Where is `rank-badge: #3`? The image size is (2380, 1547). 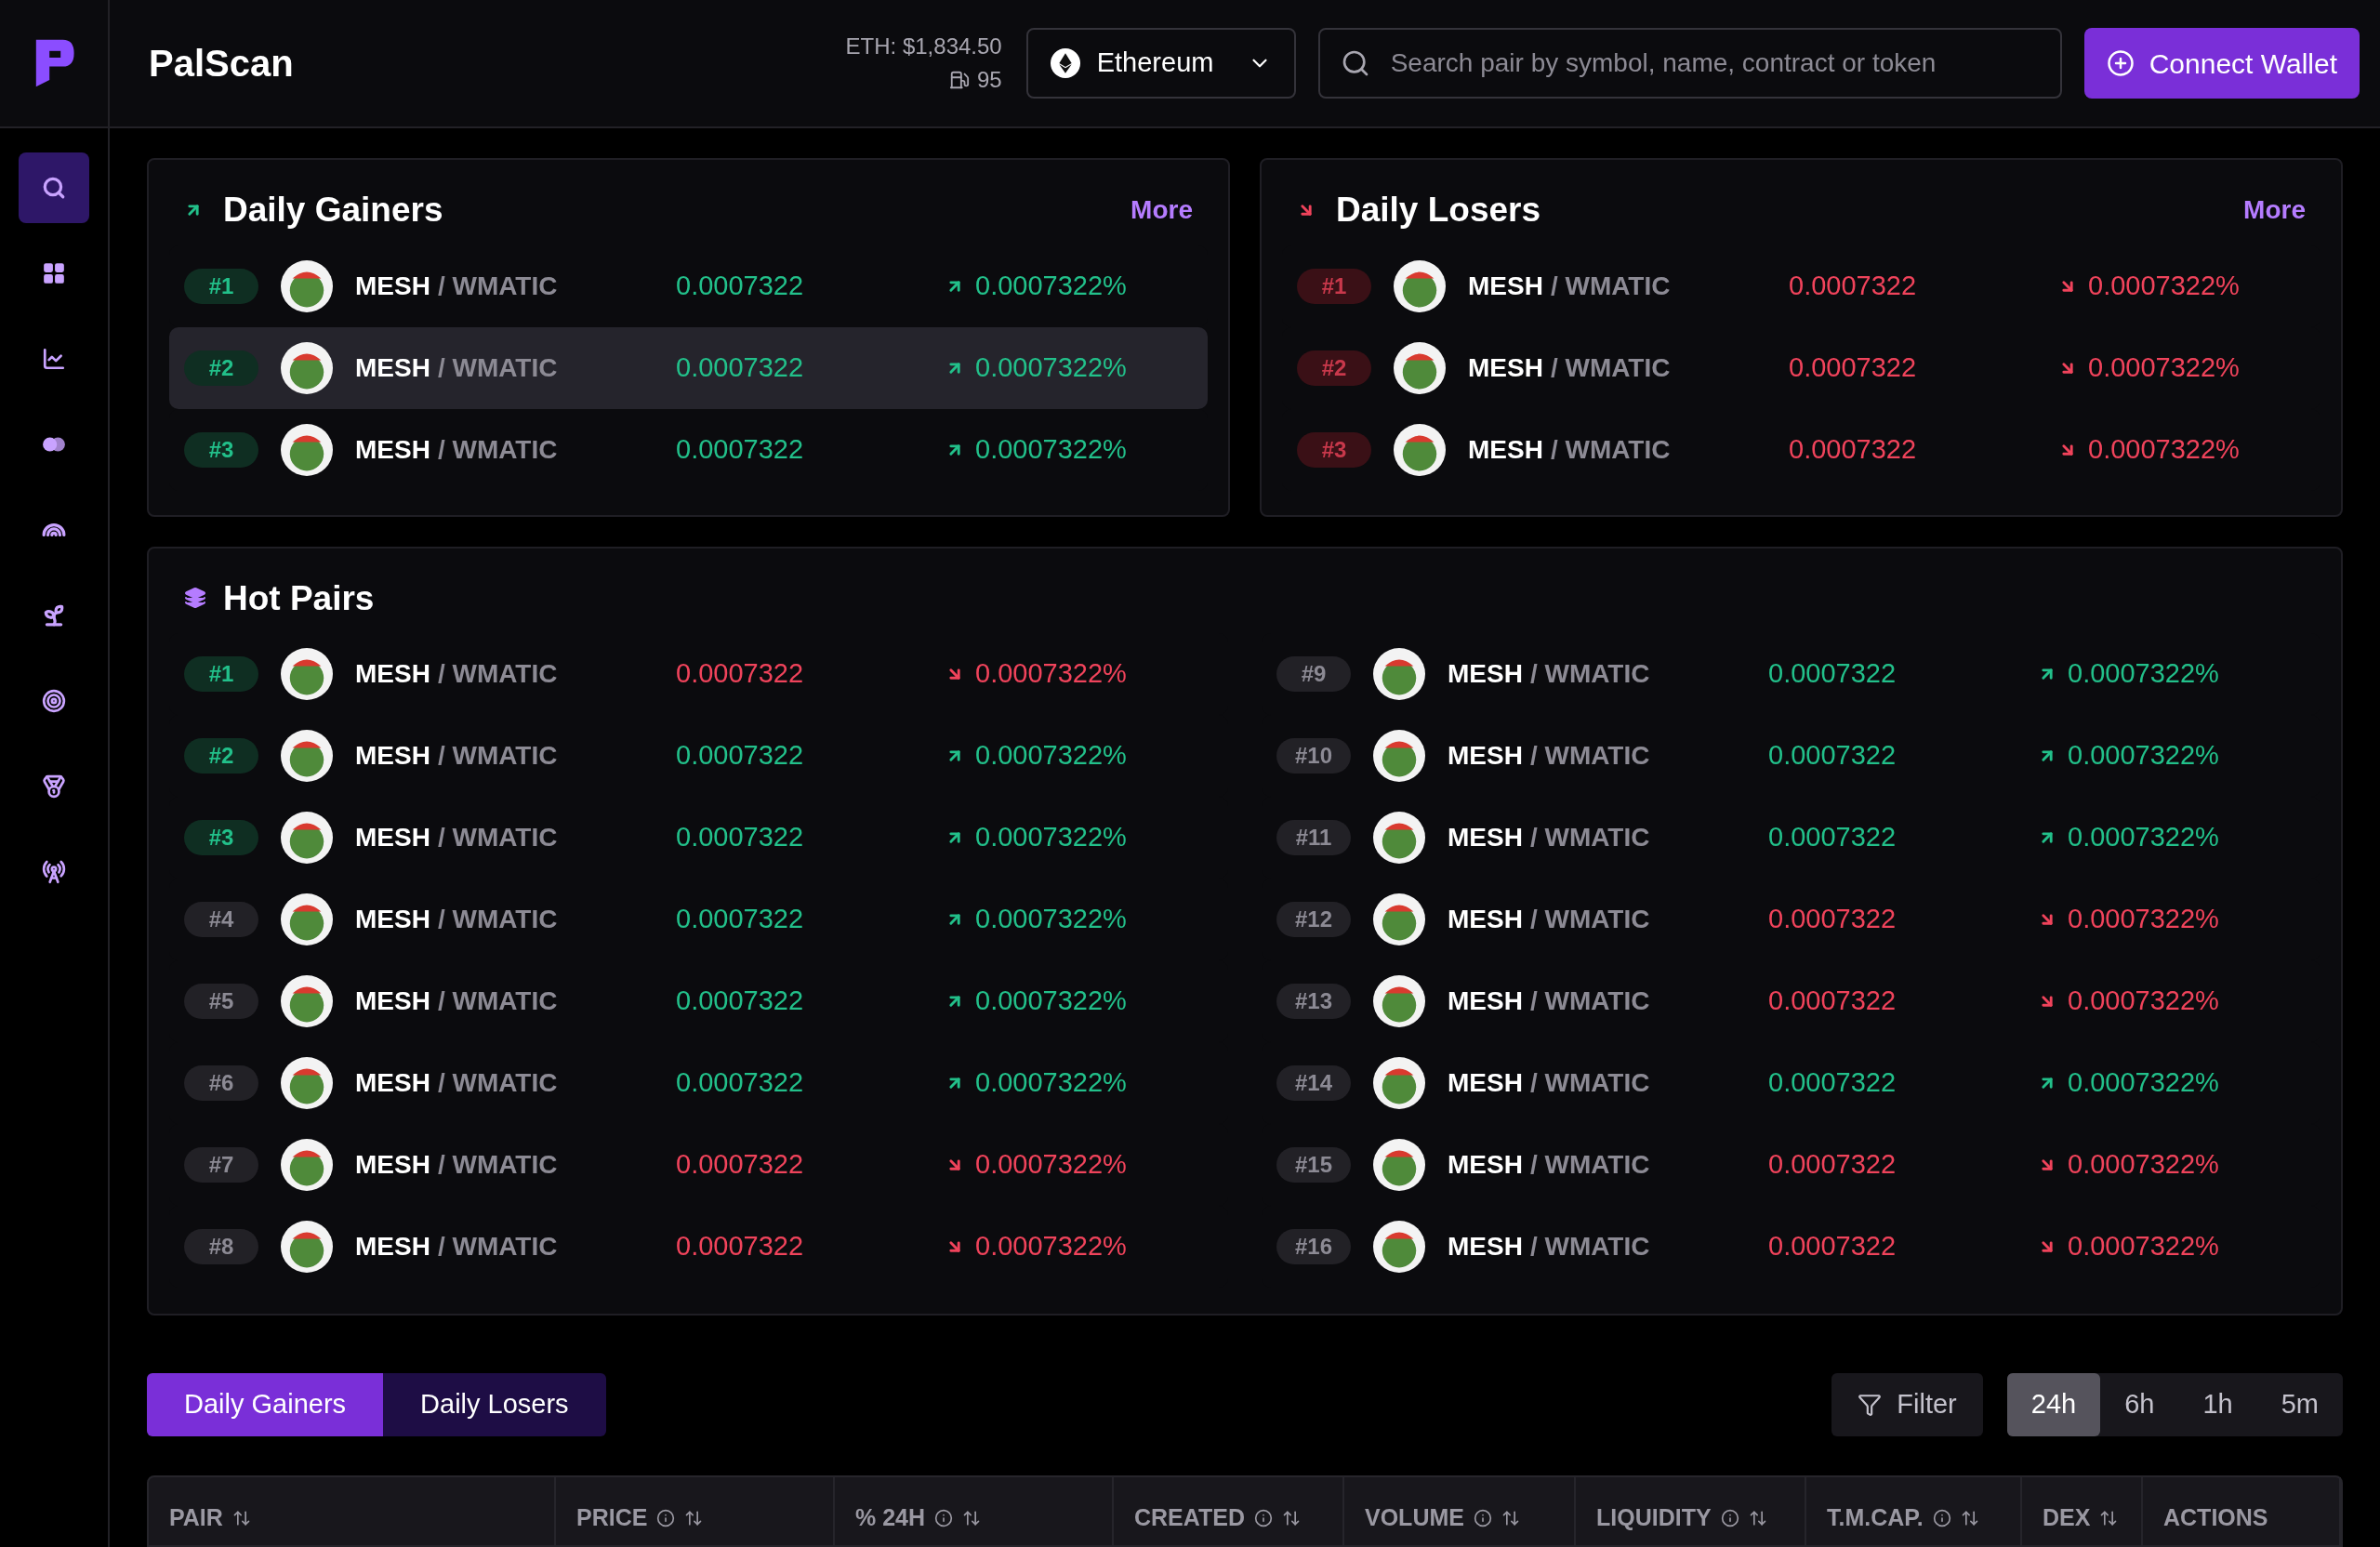 rank-badge: #3 is located at coordinates (221, 449).